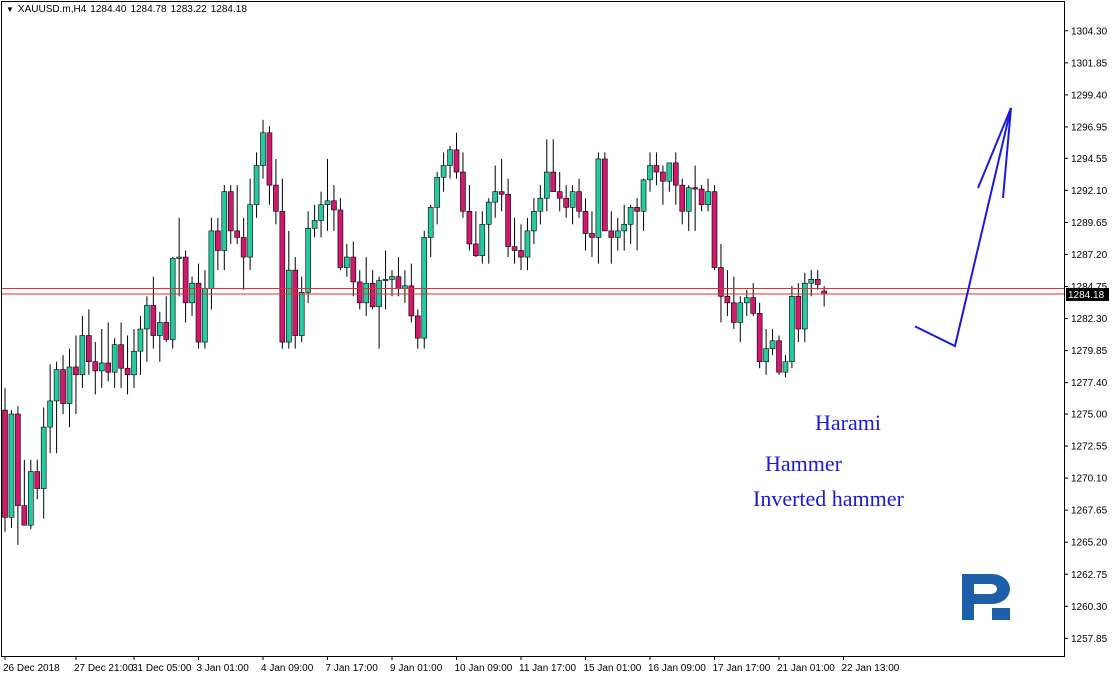 This screenshot has width=1112, height=680. Describe the element at coordinates (104, 668) in the screenshot. I see `x-tick-label: 27 Dec 21:00` at that location.